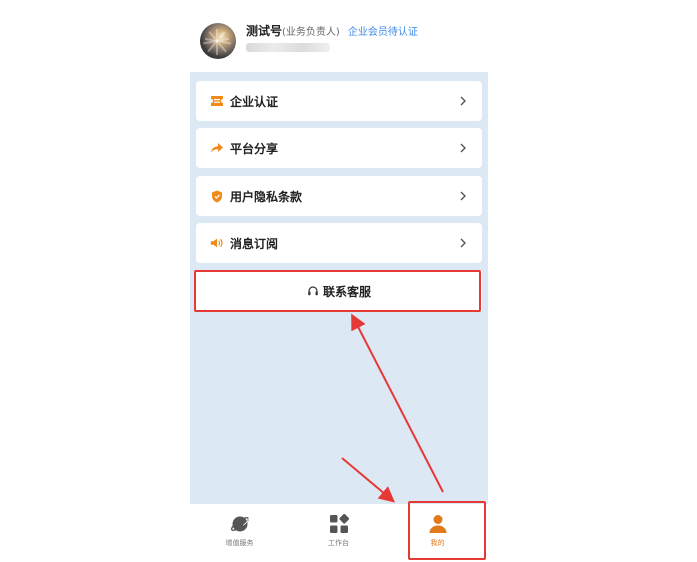  Describe the element at coordinates (339, 196) in the screenshot. I see `menu-item-privacy-policy: 用户隐私条款` at that location.